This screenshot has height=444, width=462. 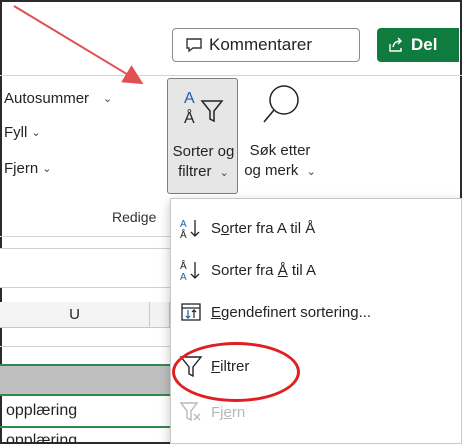 What do you see at coordinates (75, 315) in the screenshot?
I see `column-header-u: U` at bounding box center [75, 315].